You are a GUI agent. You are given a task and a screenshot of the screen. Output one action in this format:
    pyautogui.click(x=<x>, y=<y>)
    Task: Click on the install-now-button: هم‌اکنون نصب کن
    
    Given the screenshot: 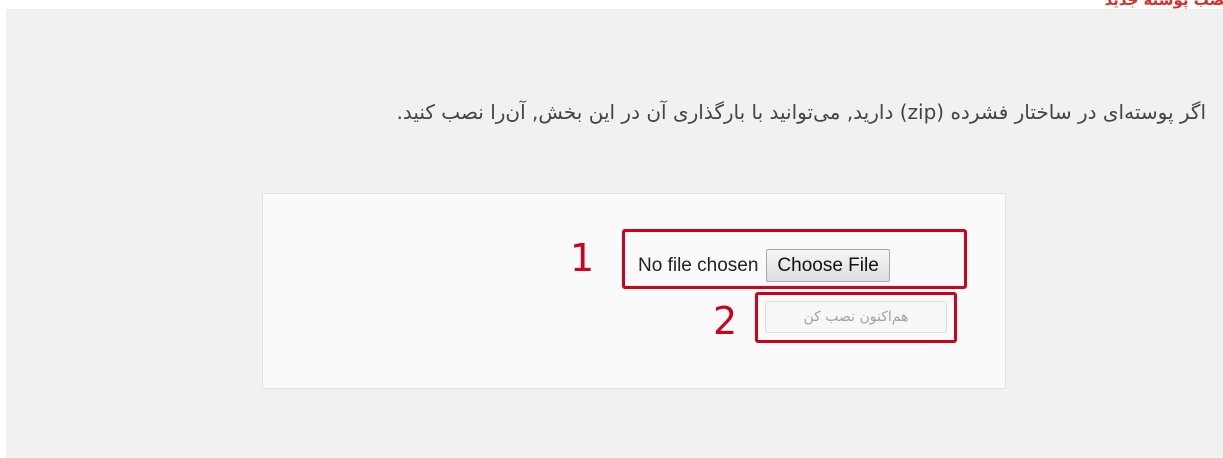 What is the action you would take?
    pyautogui.click(x=856, y=317)
    